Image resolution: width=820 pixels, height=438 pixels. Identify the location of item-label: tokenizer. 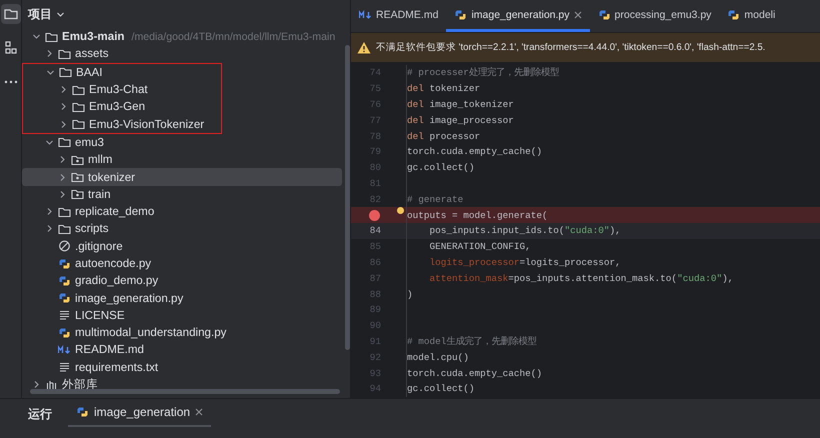
(112, 177).